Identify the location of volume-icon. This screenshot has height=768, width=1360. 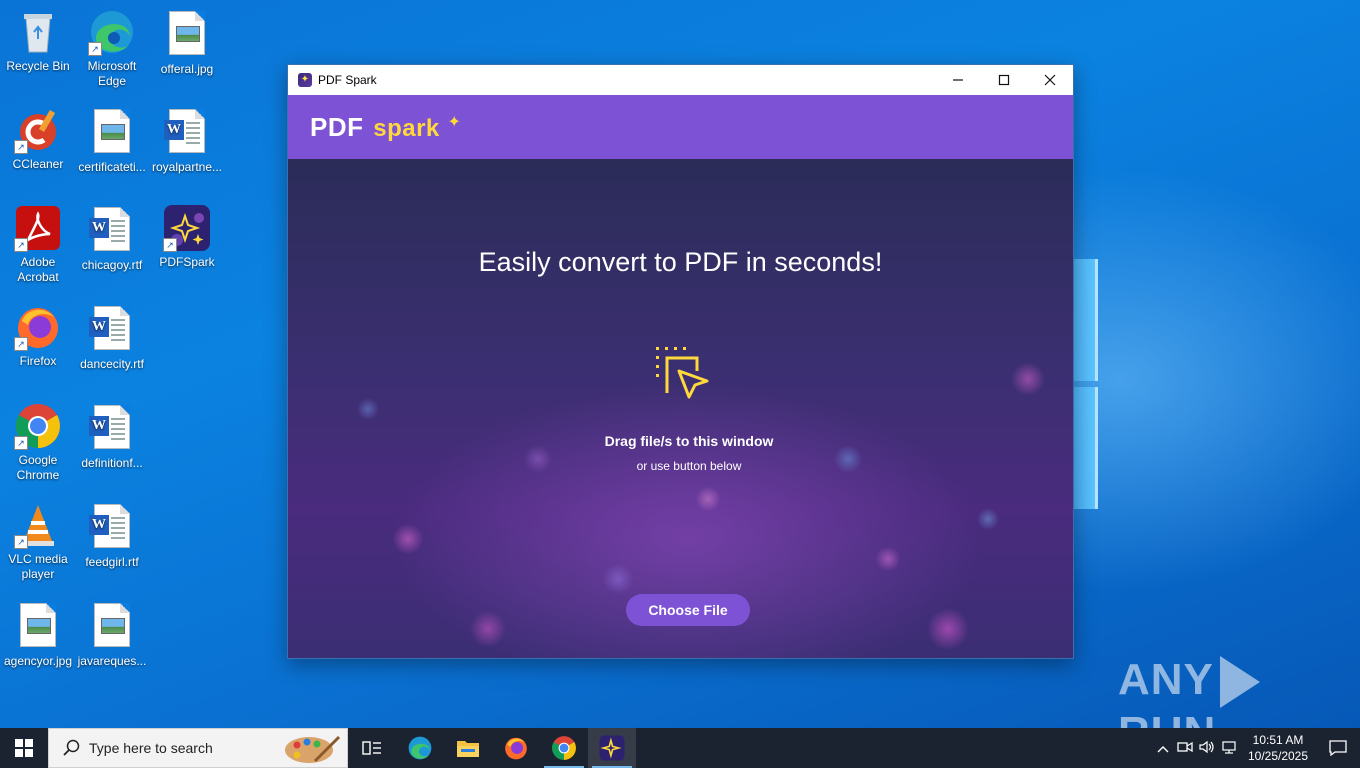
(1207, 748).